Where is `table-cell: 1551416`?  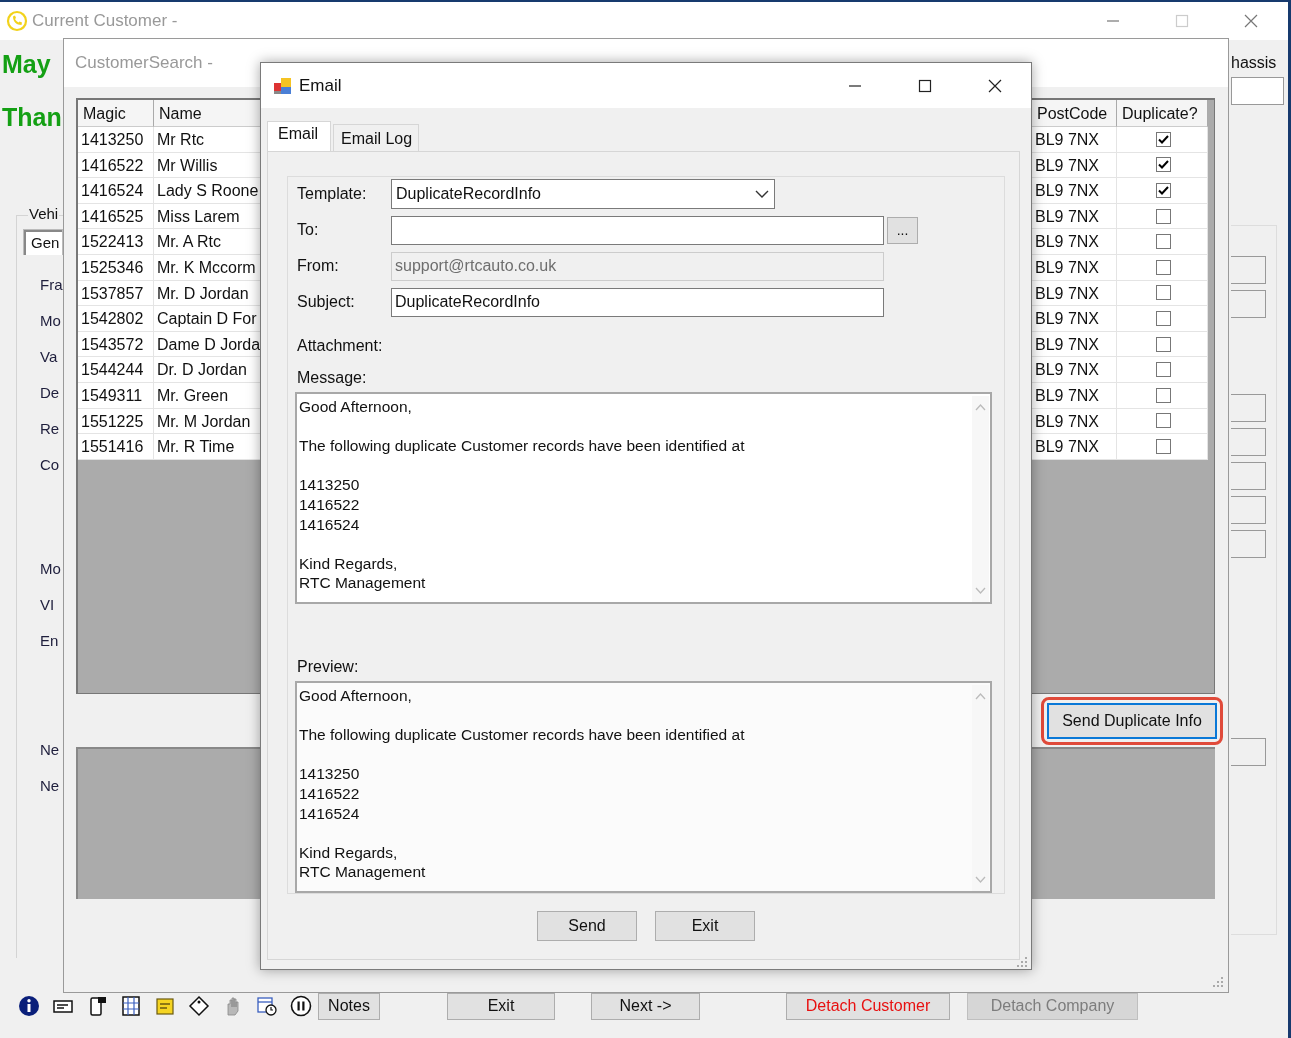 table-cell: 1551416 is located at coordinates (116, 447).